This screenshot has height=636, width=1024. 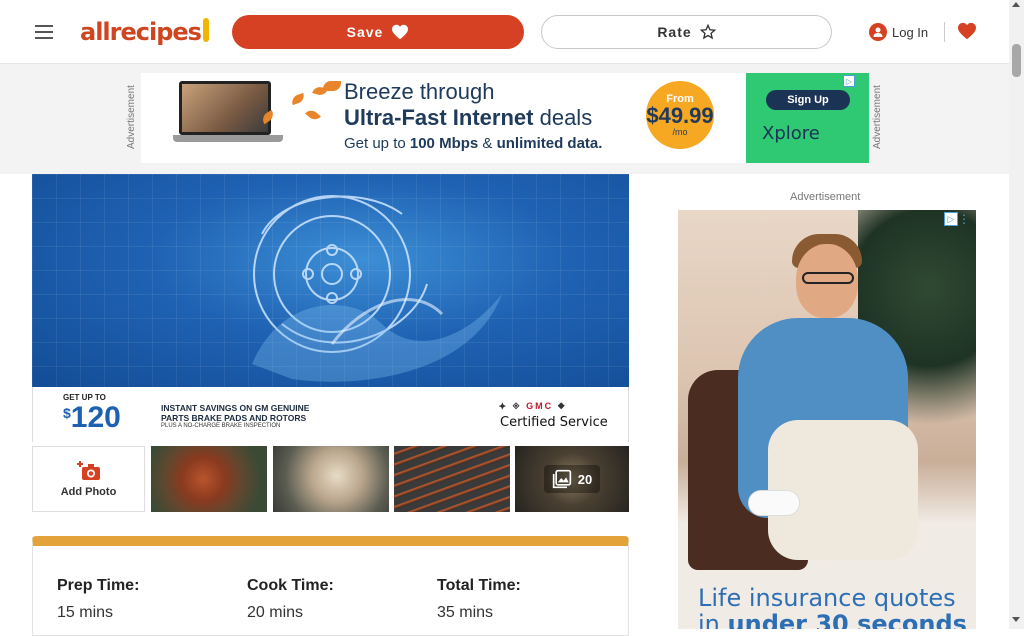 I want to click on brand-logos: ⯌ ◈ GMC ◆, so click(x=533, y=406).